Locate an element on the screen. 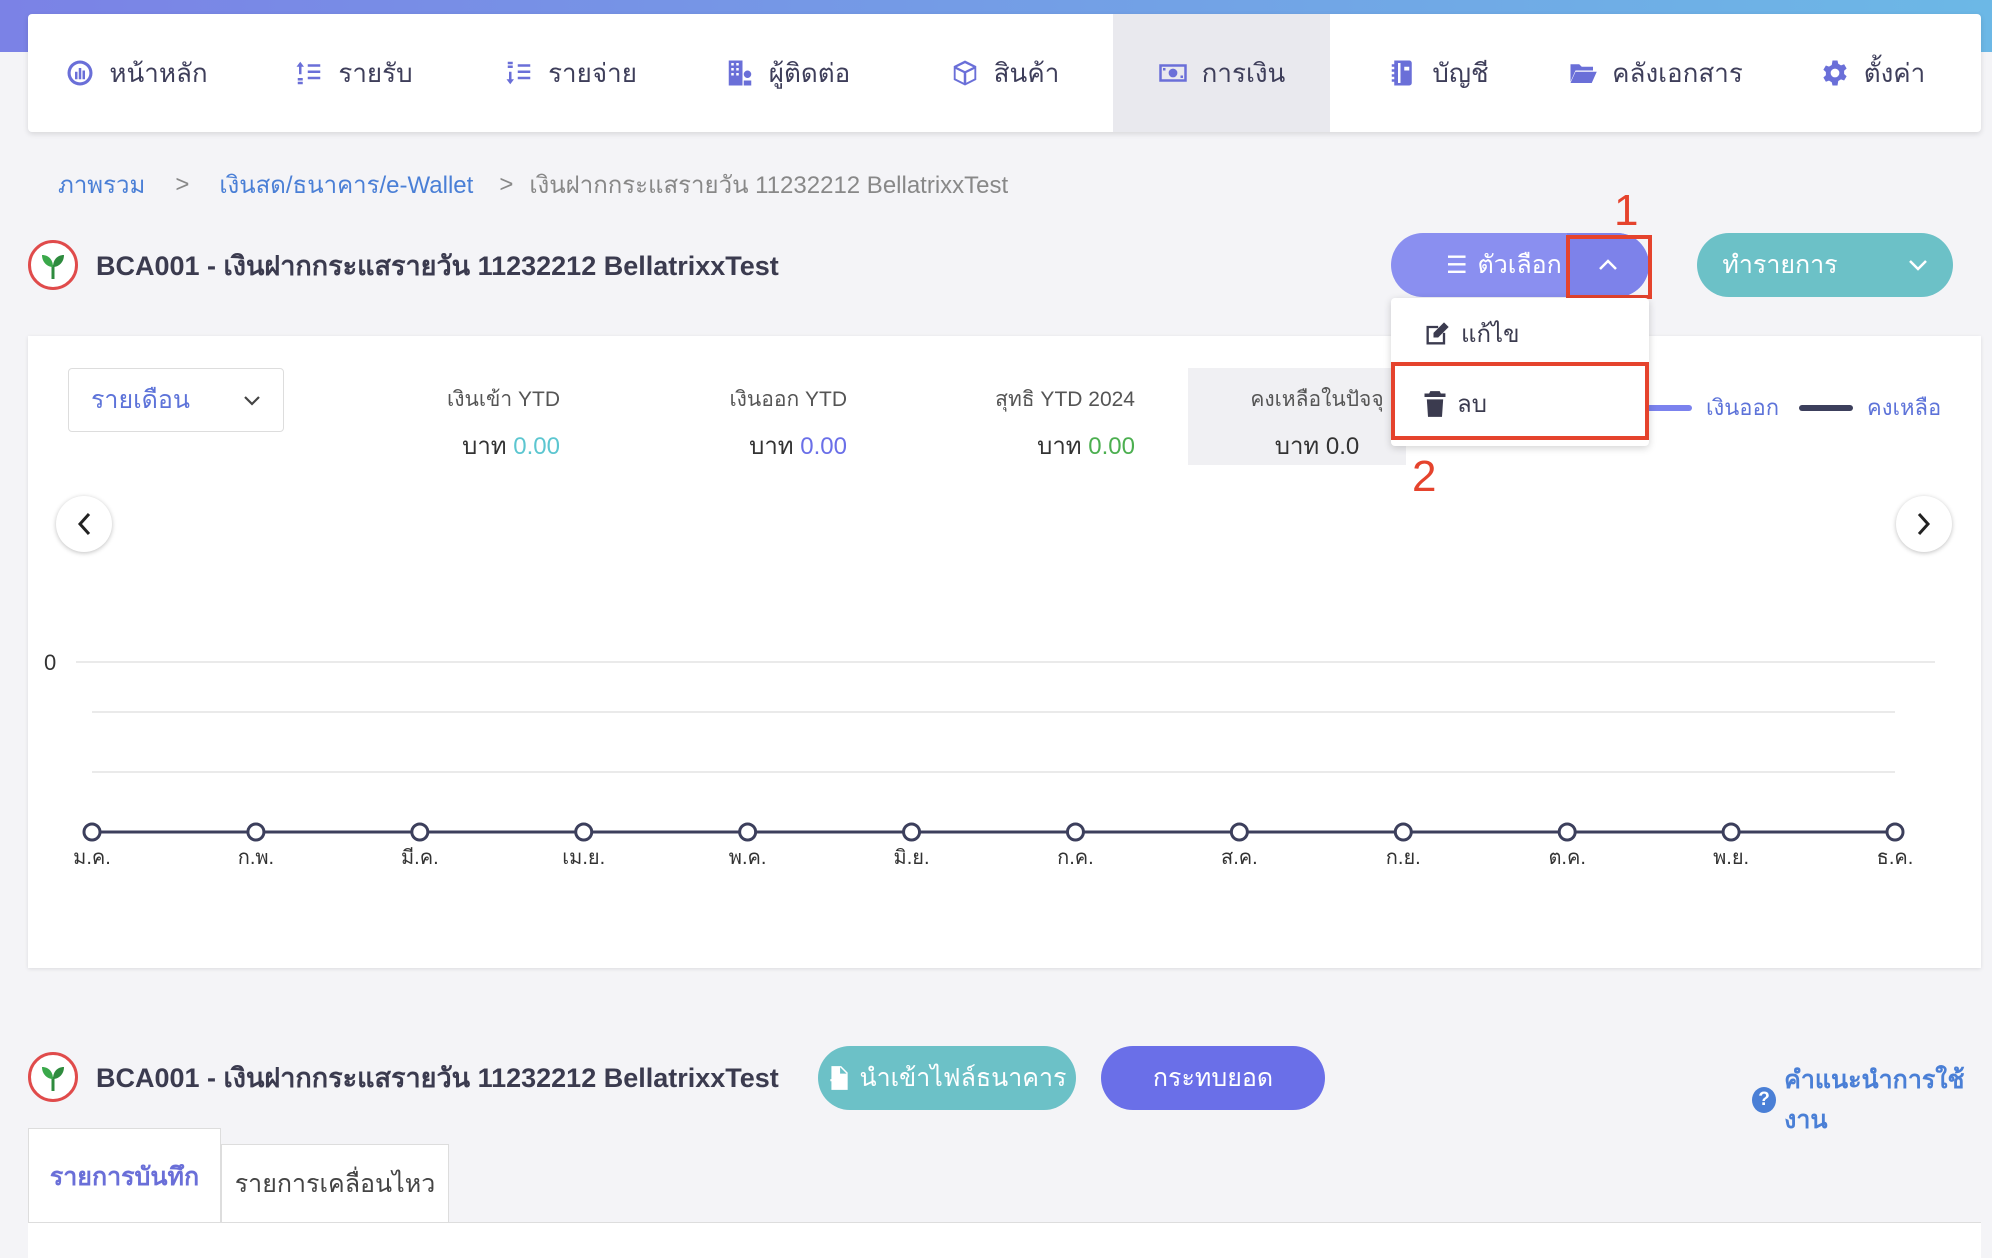 The image size is (1992, 1258). file-import-icon is located at coordinates (838, 1078).